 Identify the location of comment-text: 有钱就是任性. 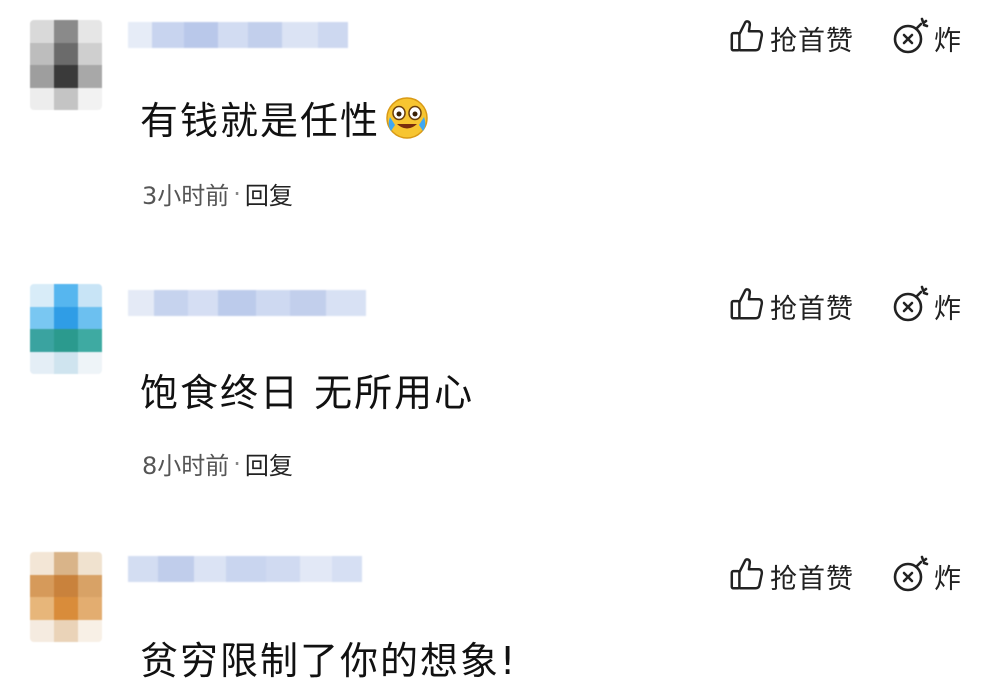
(285, 117).